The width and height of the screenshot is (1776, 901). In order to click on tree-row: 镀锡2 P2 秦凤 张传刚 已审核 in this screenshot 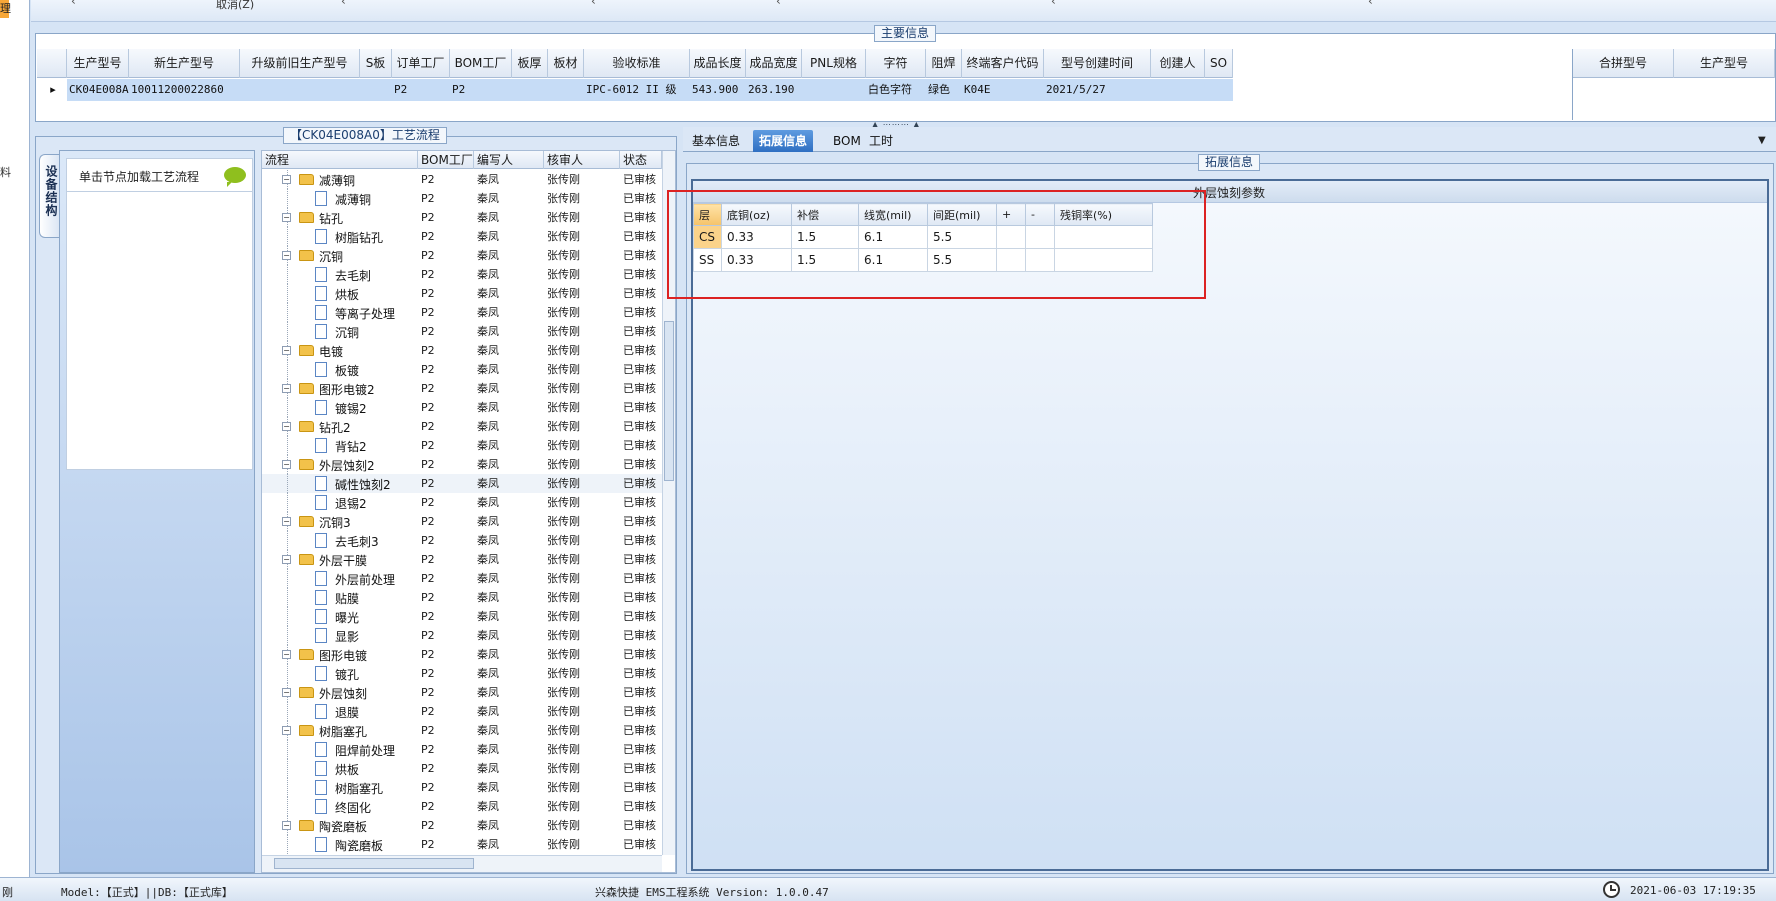, I will do `click(462, 407)`.